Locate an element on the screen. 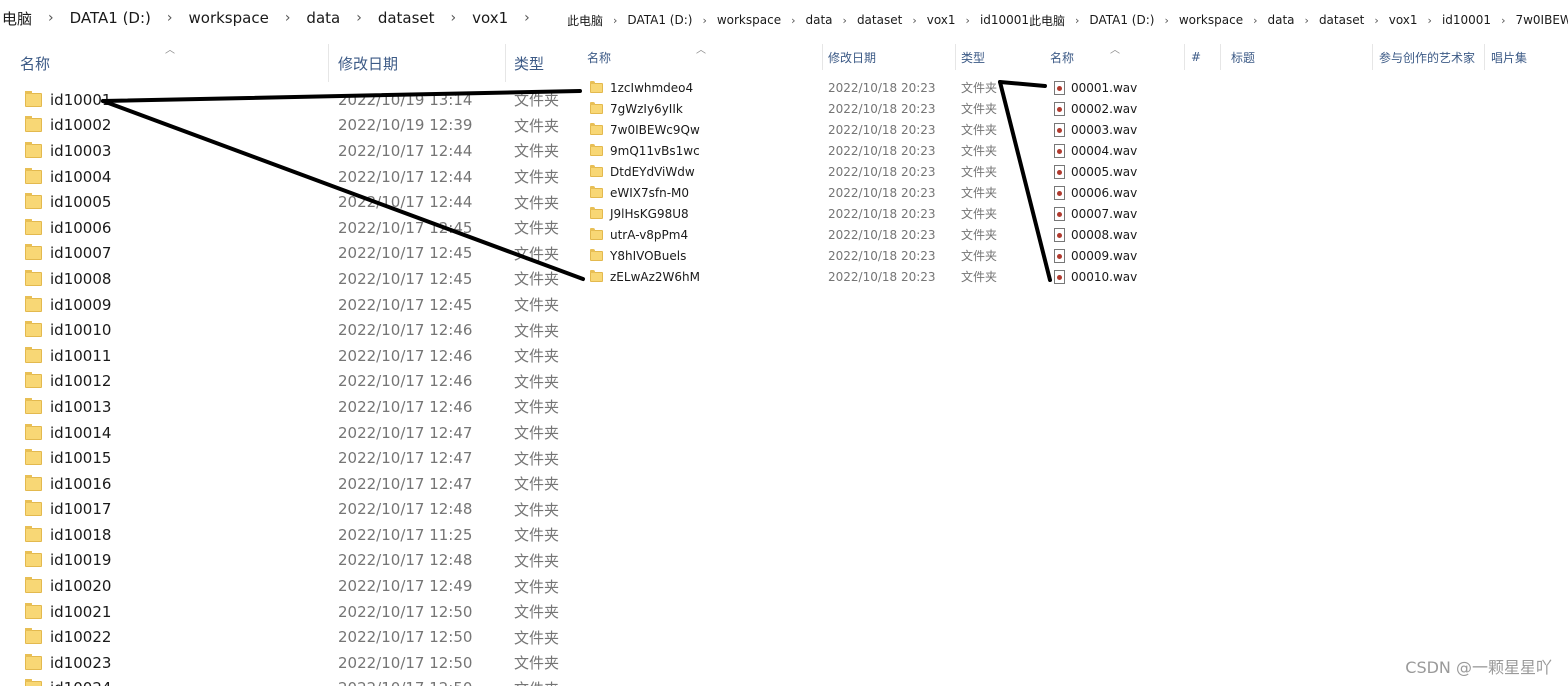  list-item: 00004.wav is located at coordinates (1299, 150).